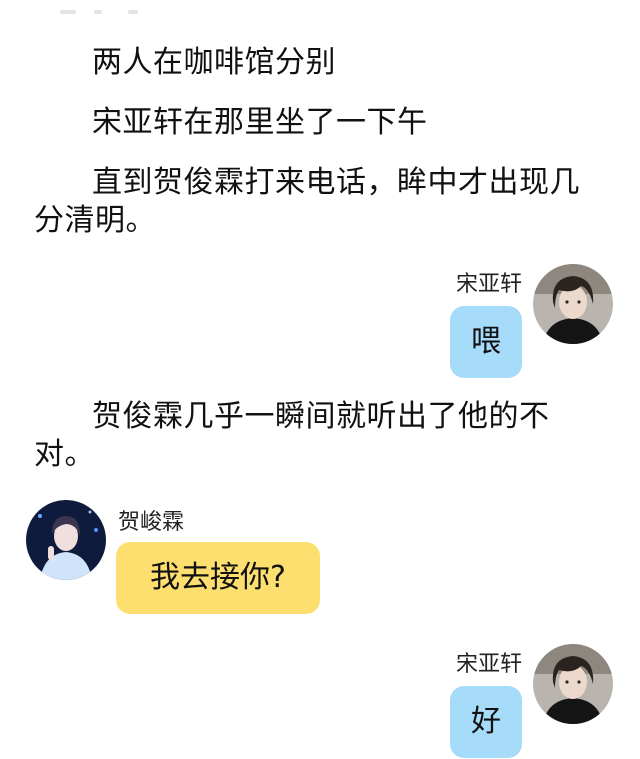  What do you see at coordinates (218, 578) in the screenshot?
I see `message-bubble-other: 我去接你?` at bounding box center [218, 578].